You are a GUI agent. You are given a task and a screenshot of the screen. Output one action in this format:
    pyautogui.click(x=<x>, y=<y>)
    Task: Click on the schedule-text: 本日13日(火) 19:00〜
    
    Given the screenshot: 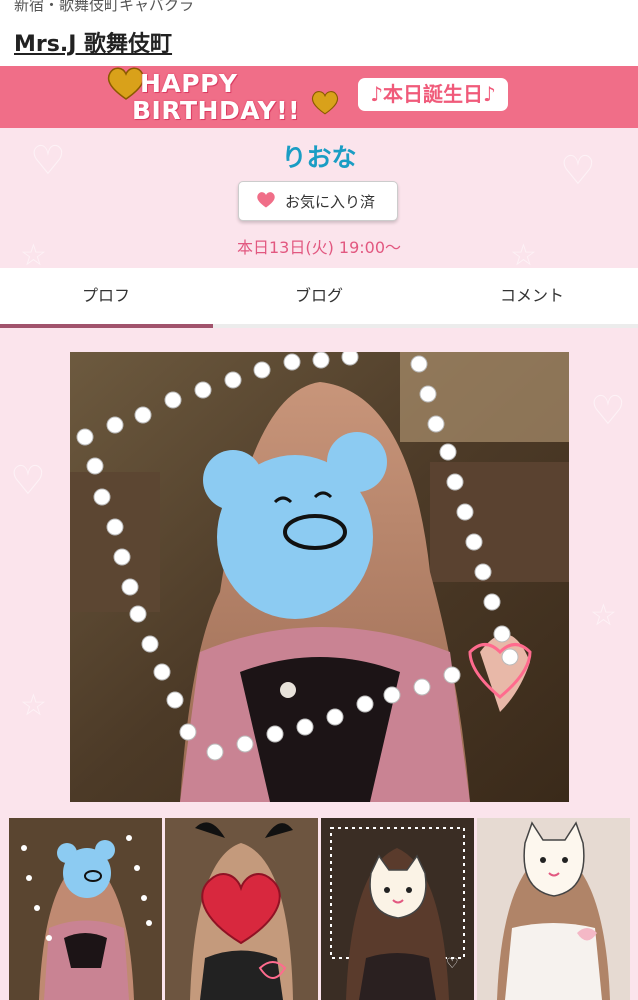 What is the action you would take?
    pyautogui.click(x=319, y=247)
    